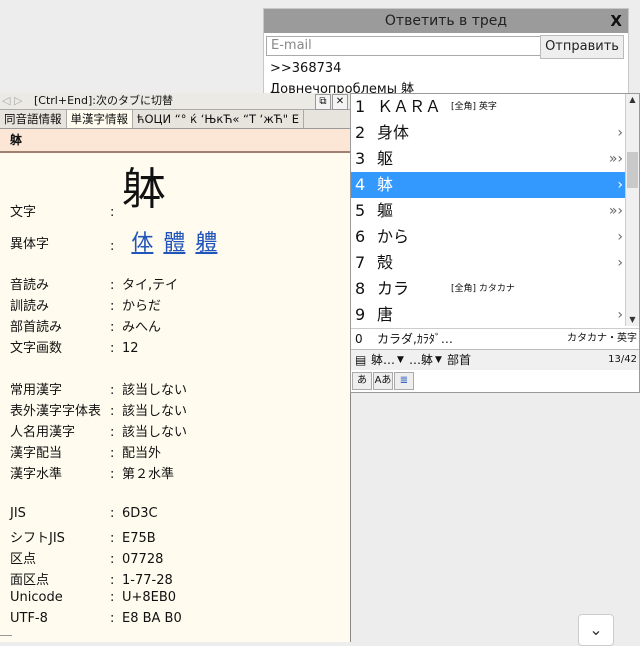 This screenshot has height=646, width=640. I want to click on info-row: 常用漢字: 該当しない, so click(98, 388).